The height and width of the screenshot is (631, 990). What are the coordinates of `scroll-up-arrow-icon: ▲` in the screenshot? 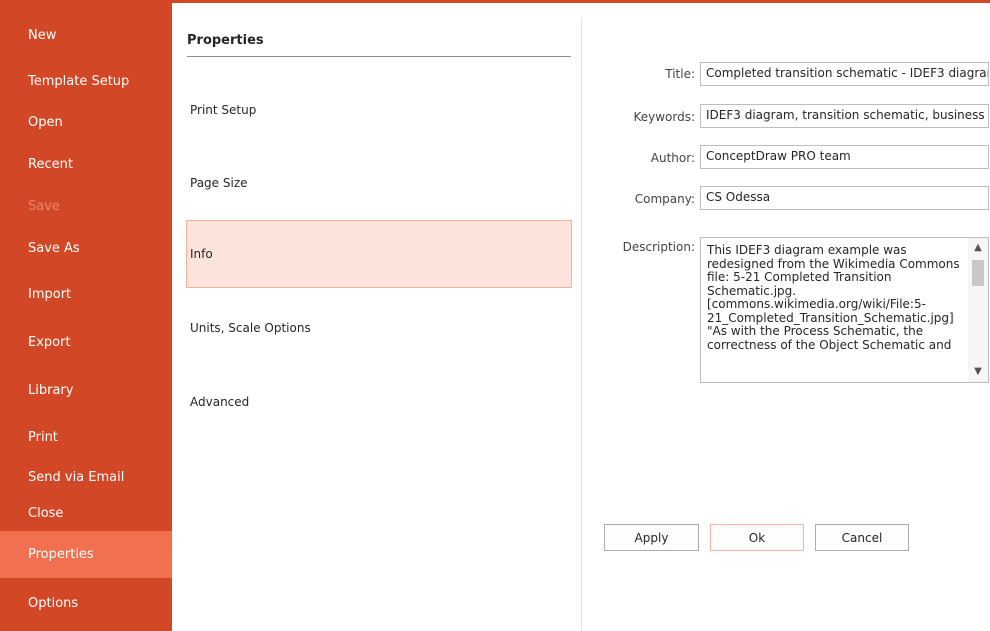 It's located at (978, 248).